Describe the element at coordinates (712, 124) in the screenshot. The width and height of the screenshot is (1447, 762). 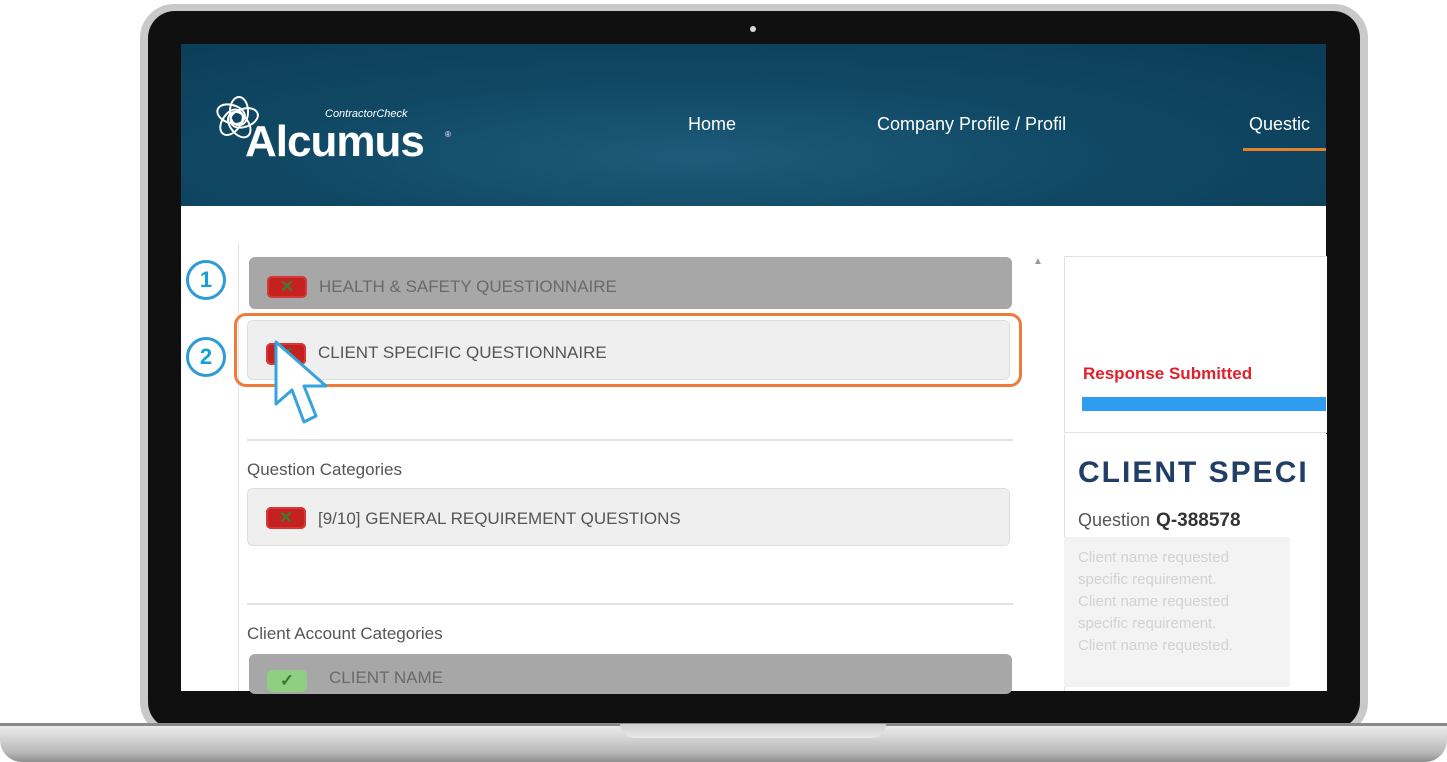
I see `nav-home: Home` at that location.